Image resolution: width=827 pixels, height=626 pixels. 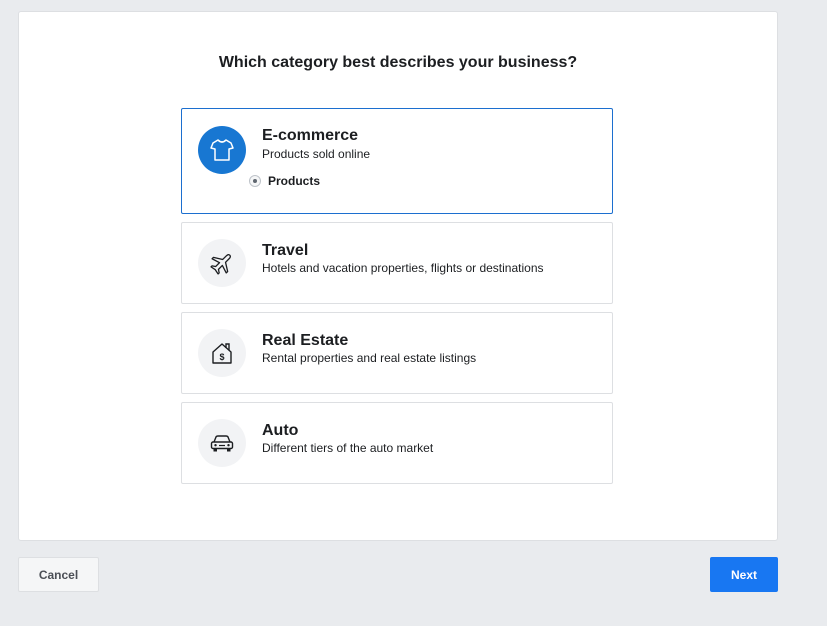 What do you see at coordinates (58, 574) in the screenshot?
I see `cancel-button: Cancel` at bounding box center [58, 574].